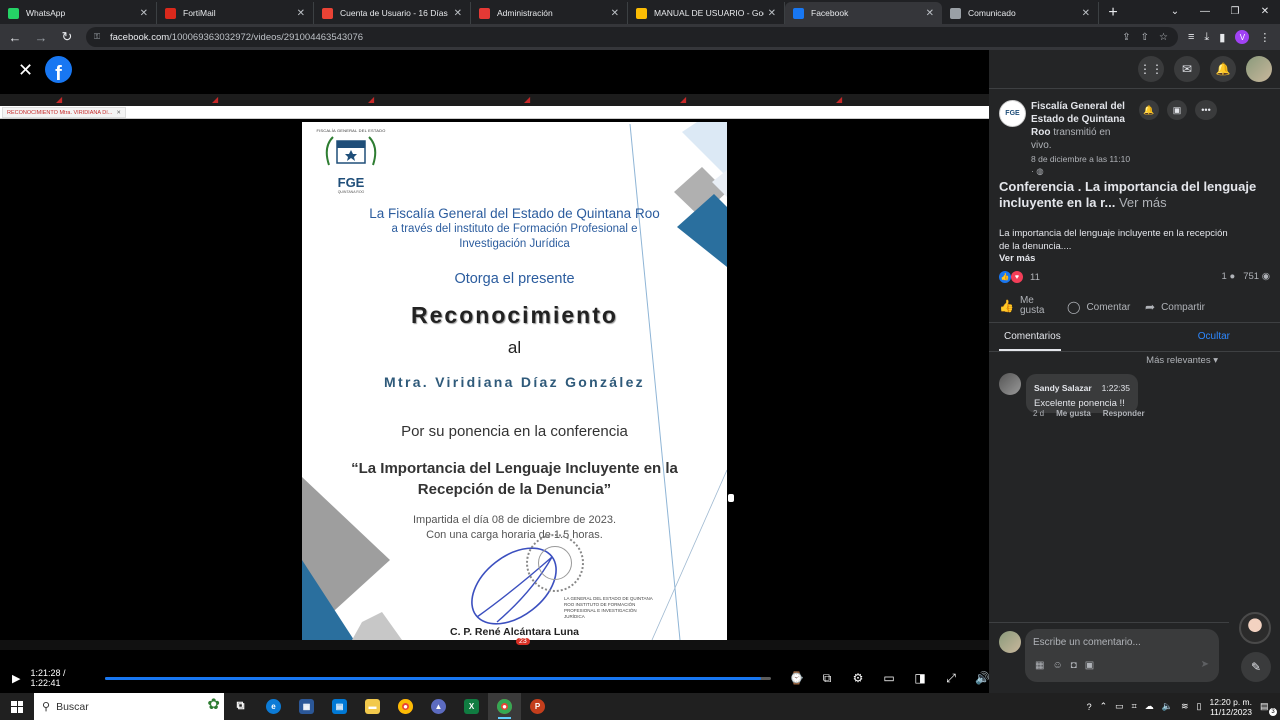  I want to click on caret-down-icon: ▾, so click(1215, 360).